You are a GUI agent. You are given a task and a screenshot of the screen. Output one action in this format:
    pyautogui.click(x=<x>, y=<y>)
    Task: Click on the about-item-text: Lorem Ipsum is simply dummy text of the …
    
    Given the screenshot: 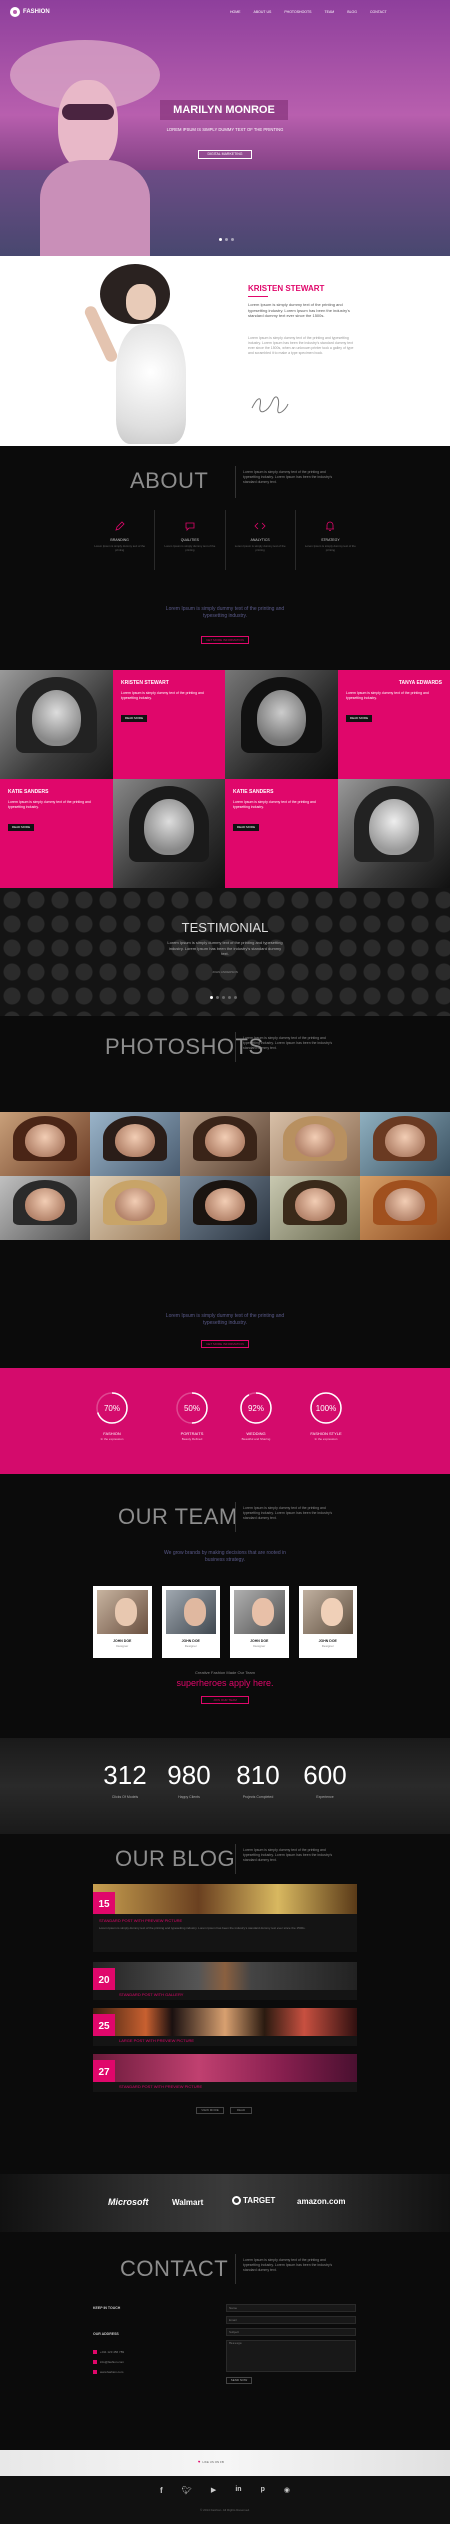 What is the action you would take?
    pyautogui.click(x=330, y=548)
    